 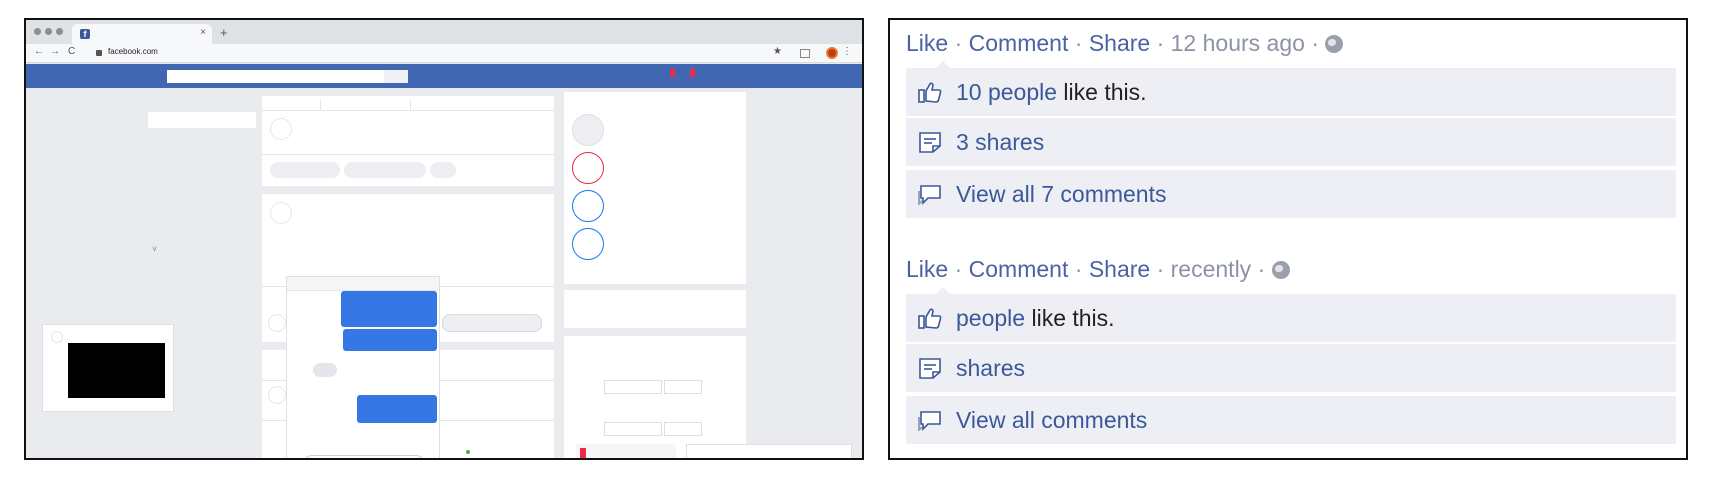 I want to click on timestamp-link: recently, so click(x=1211, y=269).